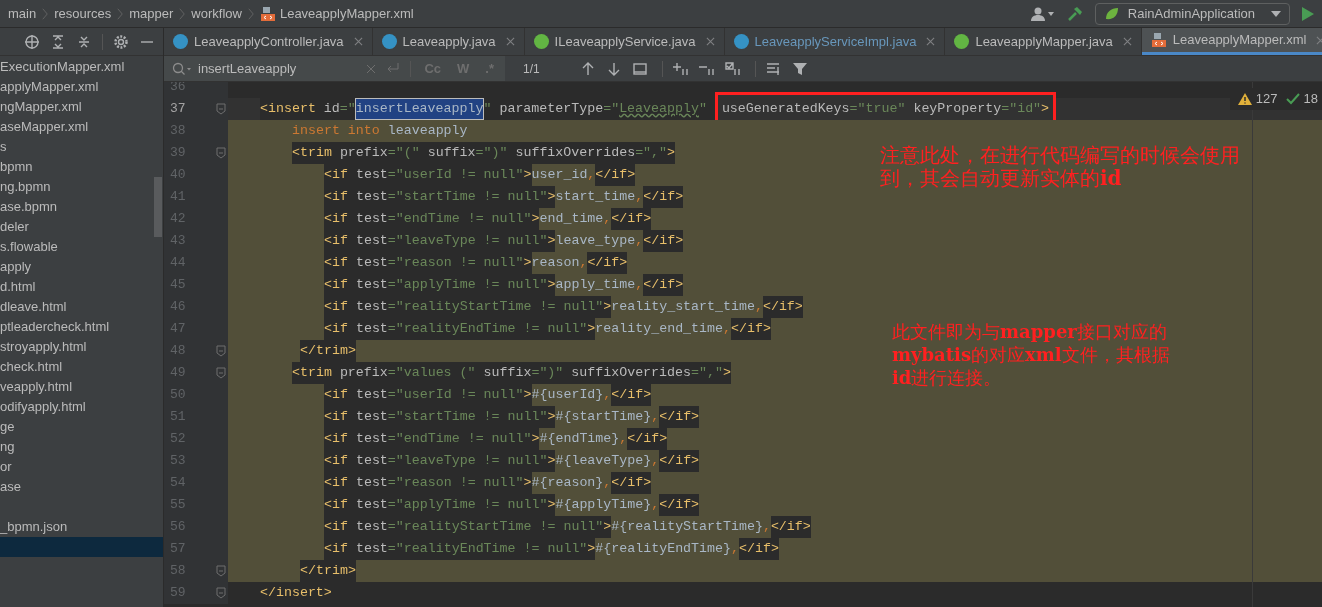  I want to click on tree-row: ptleadercheck.html, so click(81, 327).